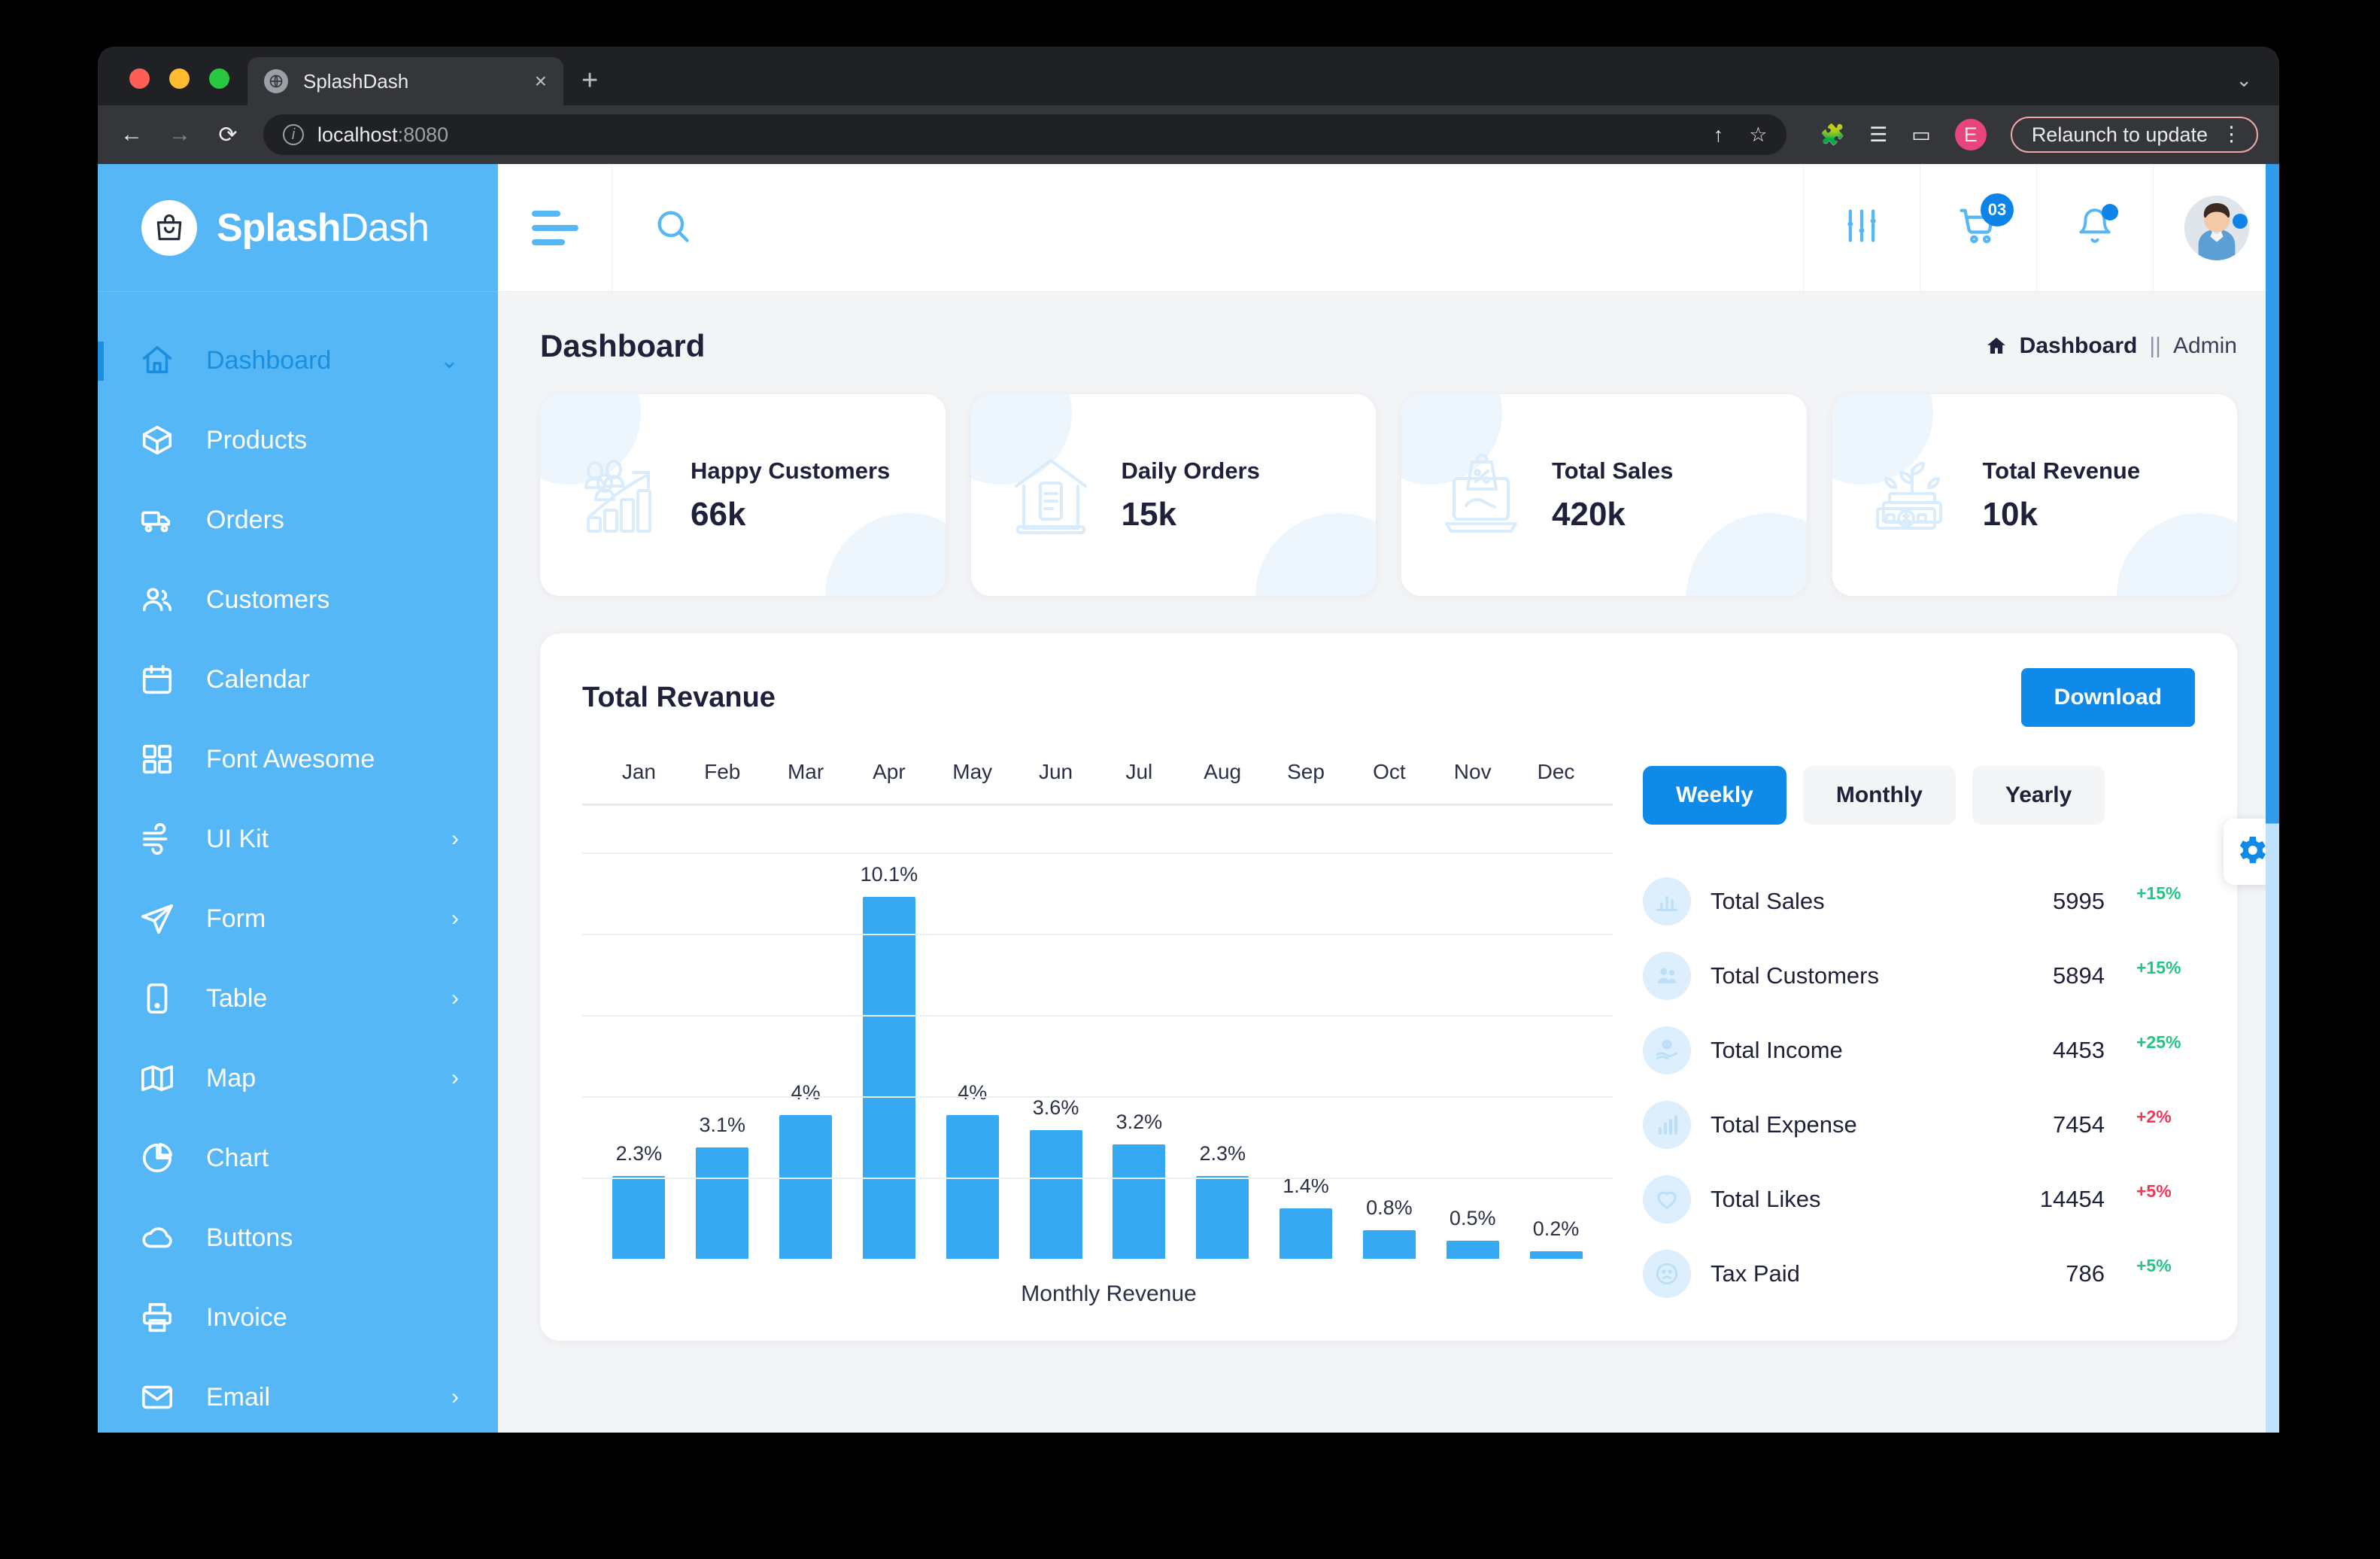  I want to click on sidebar-item-orders: Orders, so click(298, 520).